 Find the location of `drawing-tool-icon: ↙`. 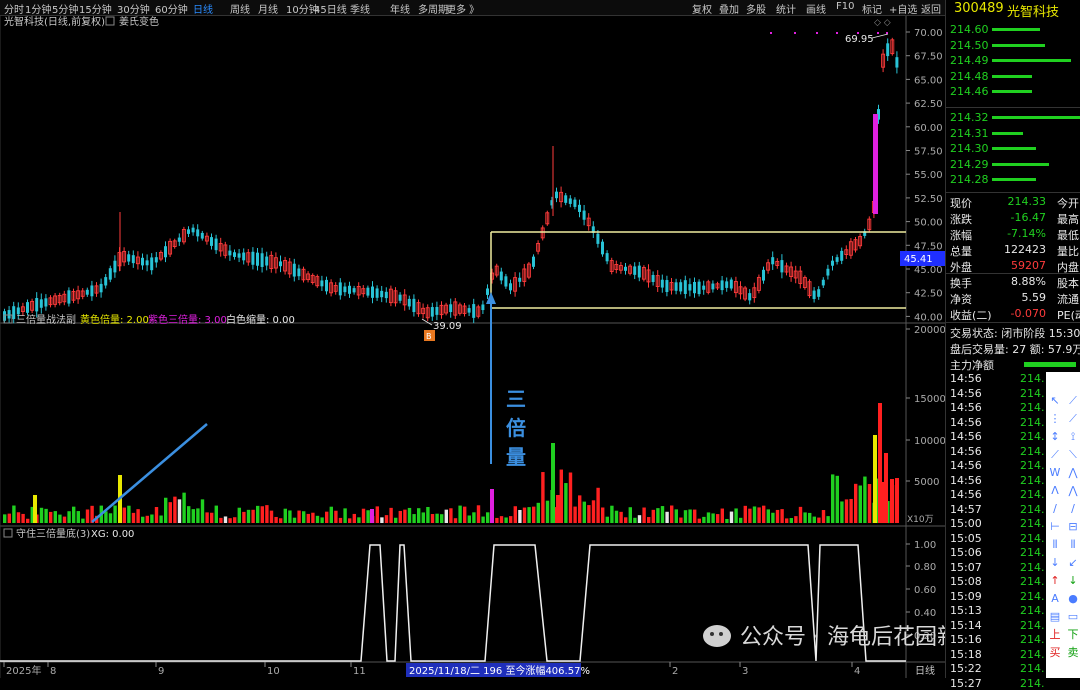

drawing-tool-icon: ↙ is located at coordinates (1073, 563).